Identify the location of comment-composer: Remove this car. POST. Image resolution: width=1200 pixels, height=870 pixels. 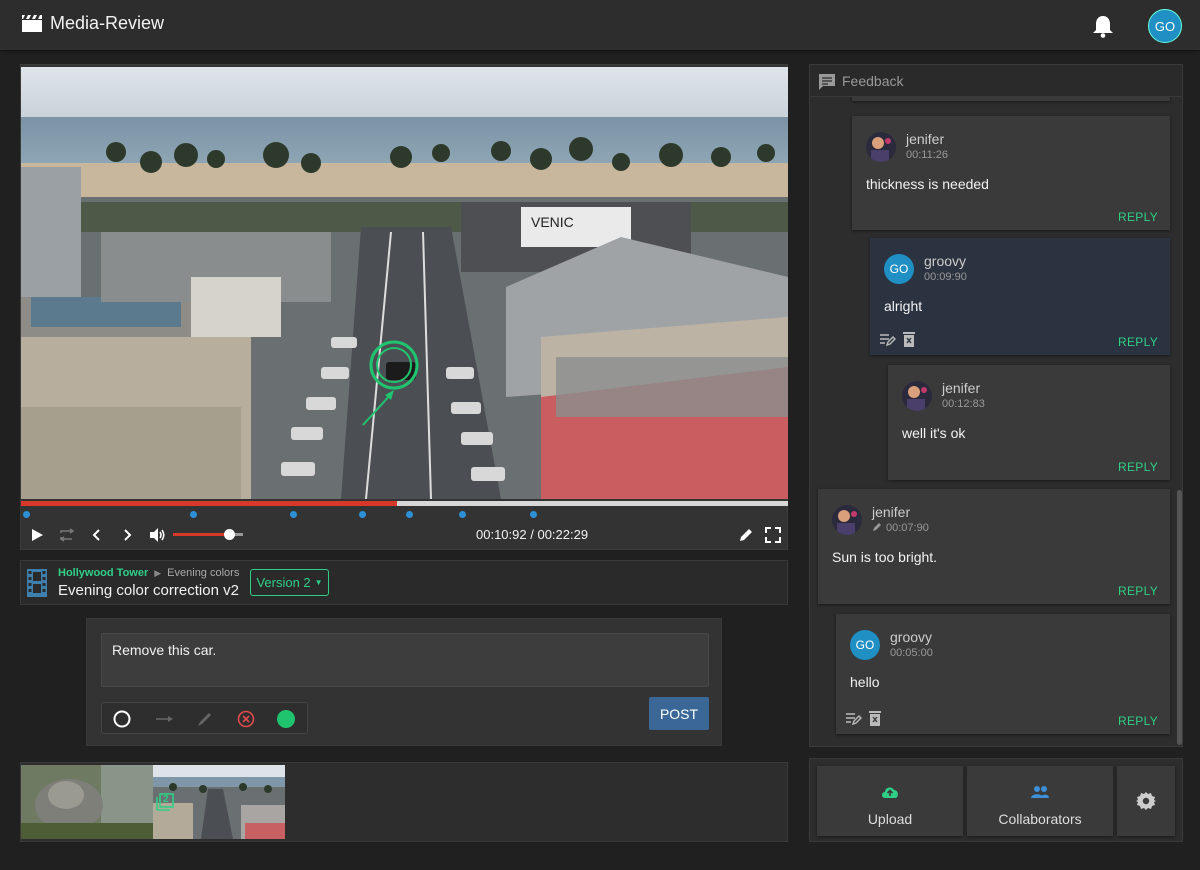
(404, 682).